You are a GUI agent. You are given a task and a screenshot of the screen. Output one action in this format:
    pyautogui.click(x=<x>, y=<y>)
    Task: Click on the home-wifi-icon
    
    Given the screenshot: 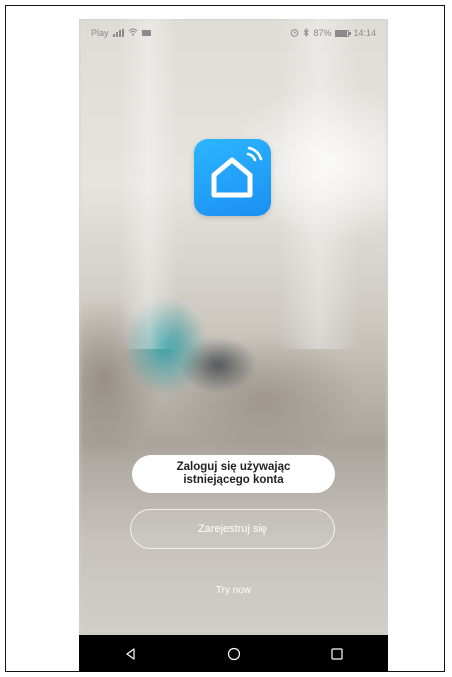 What is the action you would take?
    pyautogui.click(x=237, y=172)
    